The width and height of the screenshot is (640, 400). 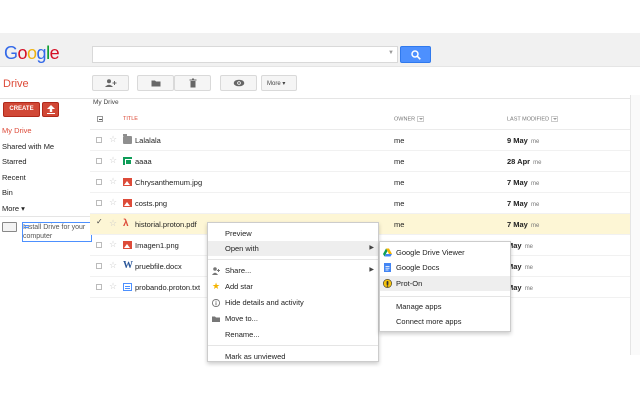 What do you see at coordinates (14, 161) in the screenshot?
I see `sidebar-item-starred: Starred` at bounding box center [14, 161].